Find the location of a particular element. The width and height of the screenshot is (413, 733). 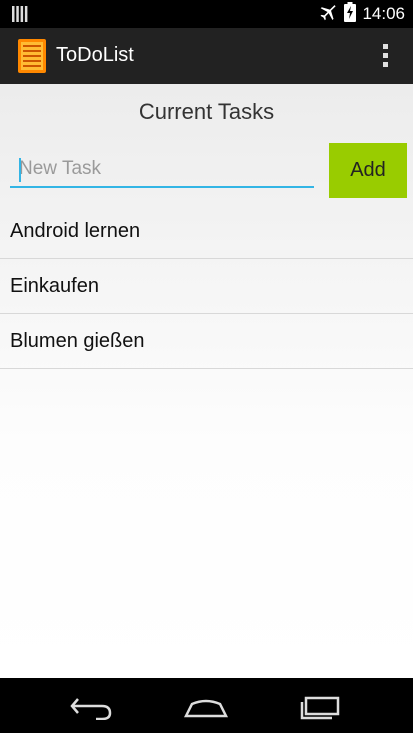

text-cursor is located at coordinates (20, 170).